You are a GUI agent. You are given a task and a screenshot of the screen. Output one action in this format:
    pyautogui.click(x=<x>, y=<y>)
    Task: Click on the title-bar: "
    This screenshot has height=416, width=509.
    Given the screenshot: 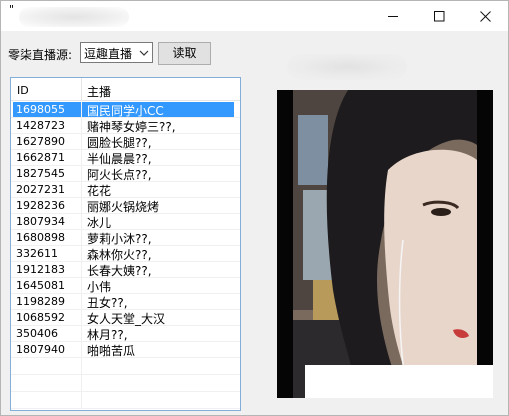 What is the action you would take?
    pyautogui.click(x=254, y=16)
    